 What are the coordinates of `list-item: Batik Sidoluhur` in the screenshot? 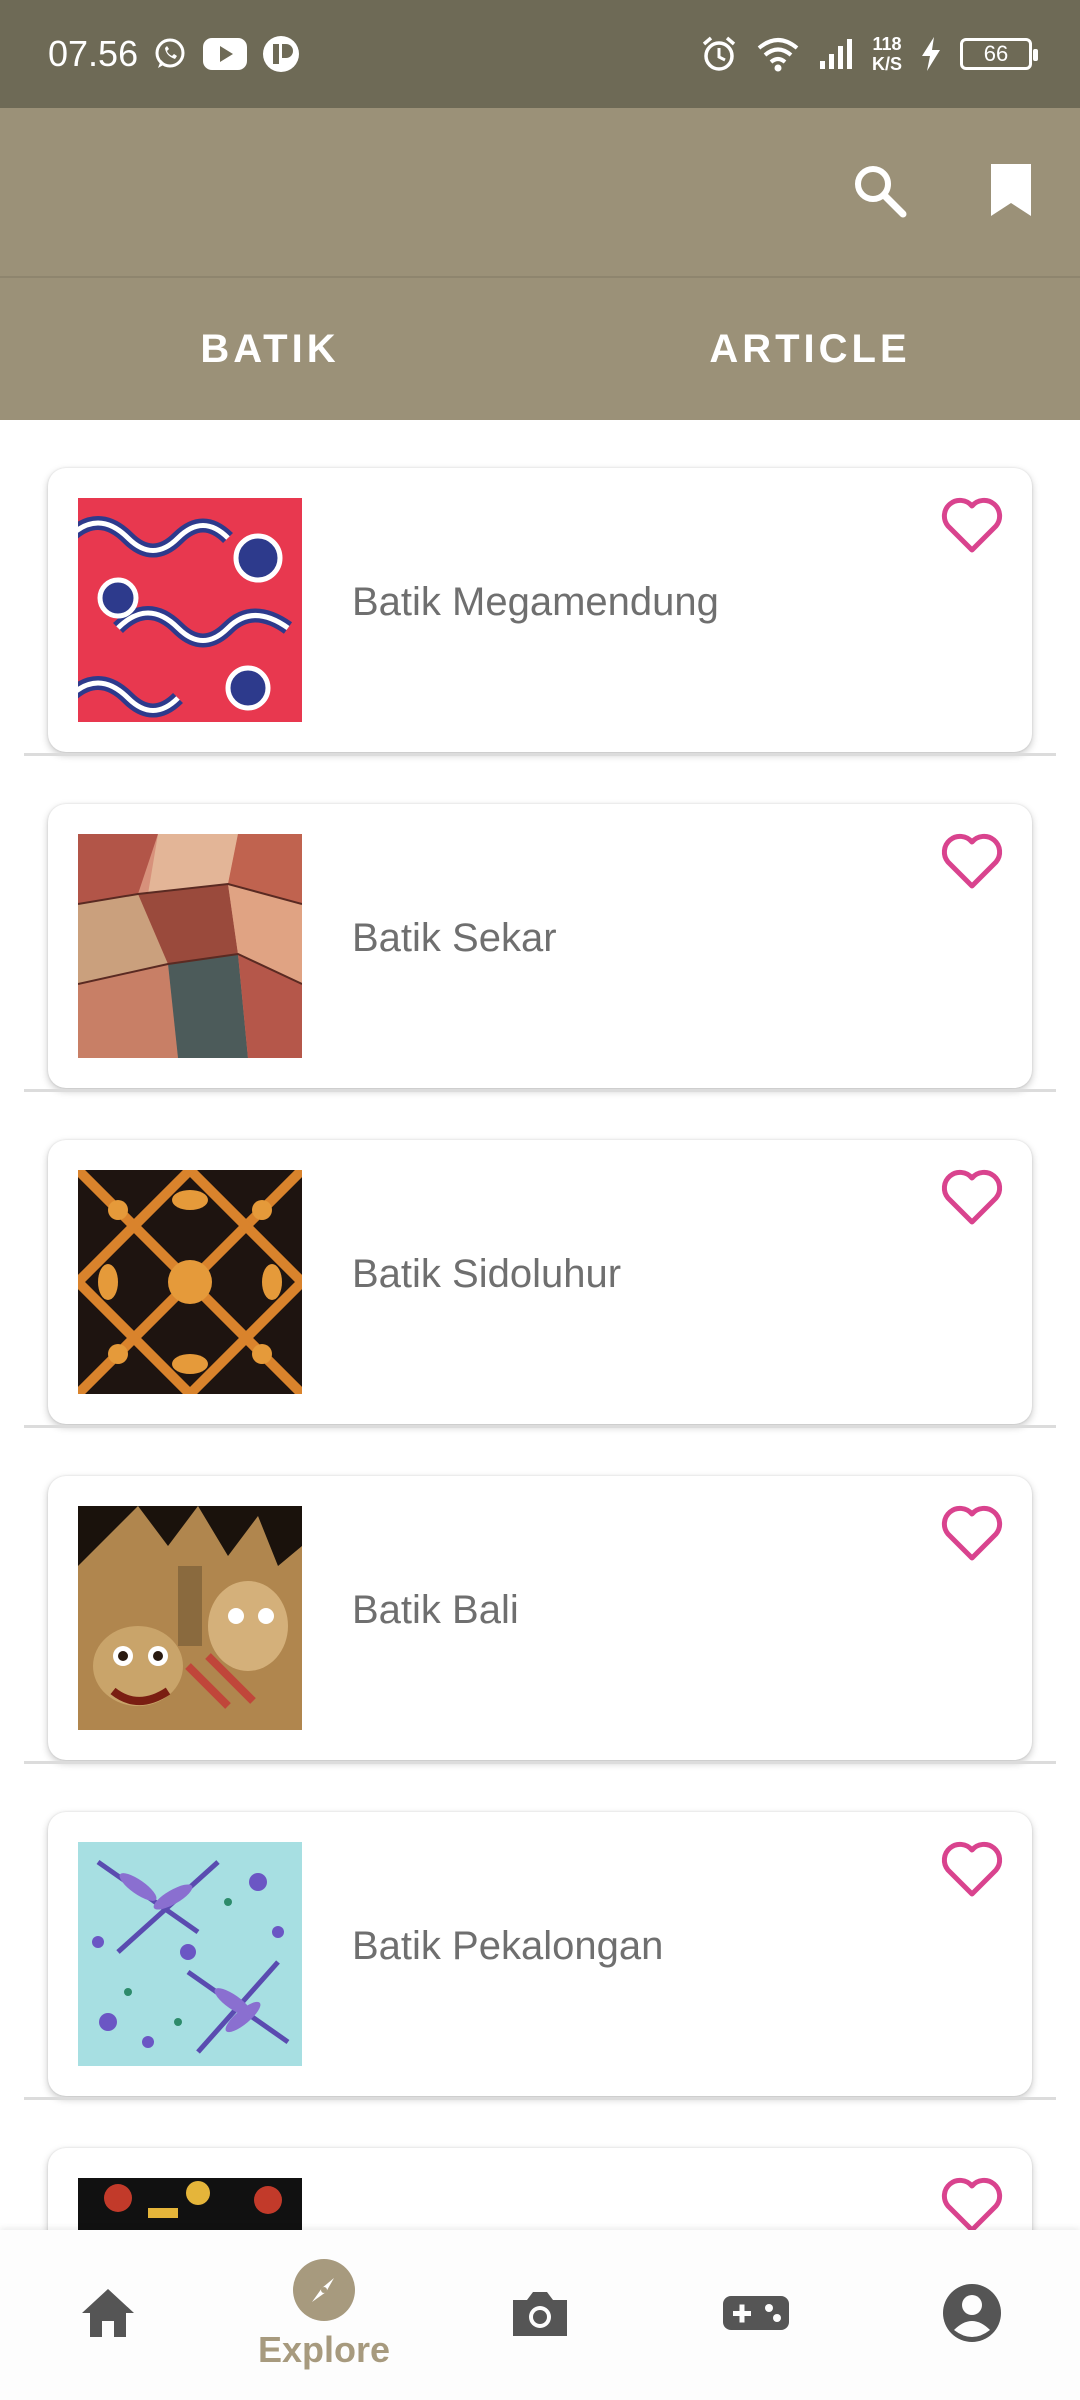 It's located at (540, 1260).